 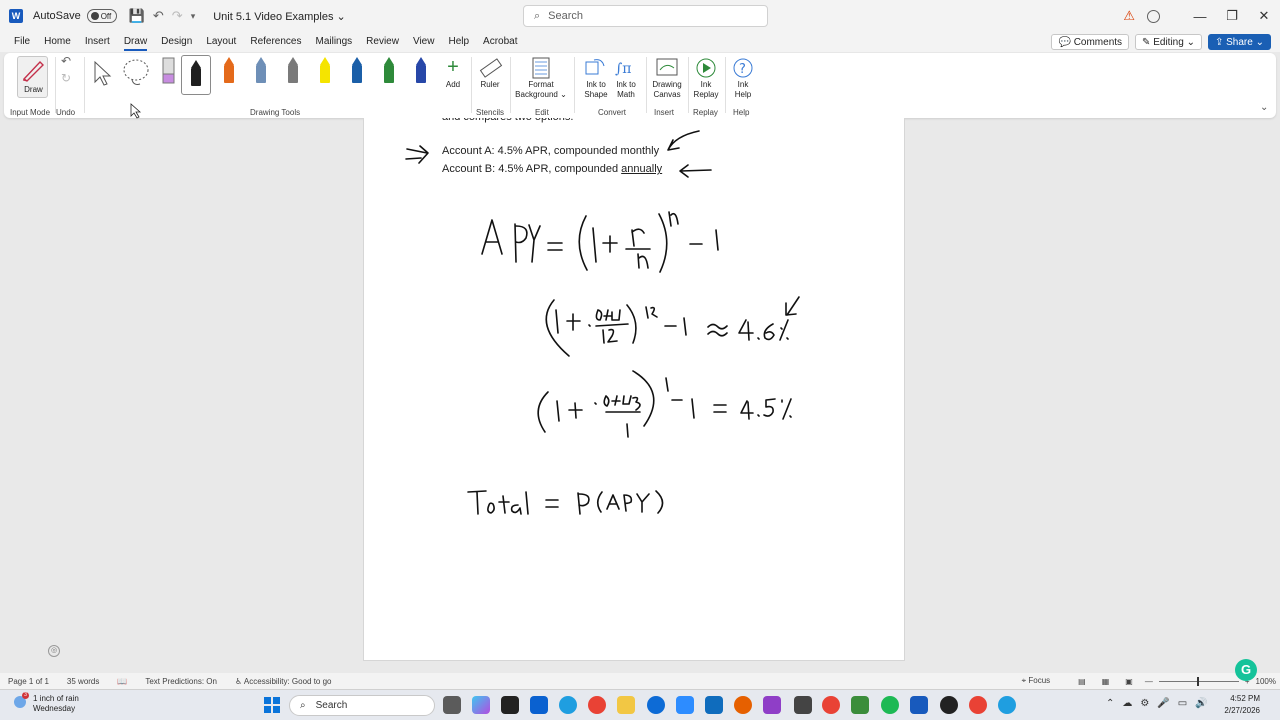 I want to click on accessibility-checker-icon: ◎, so click(x=54, y=651).